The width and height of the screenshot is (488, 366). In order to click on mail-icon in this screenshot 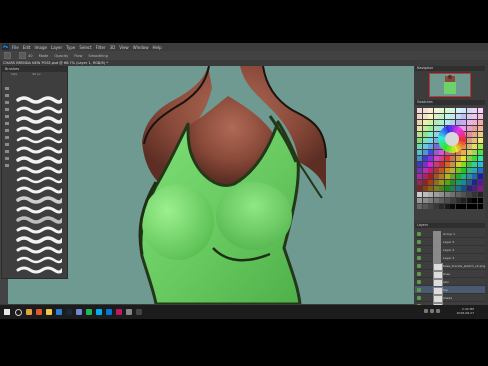, I will do `click(109, 312)`.